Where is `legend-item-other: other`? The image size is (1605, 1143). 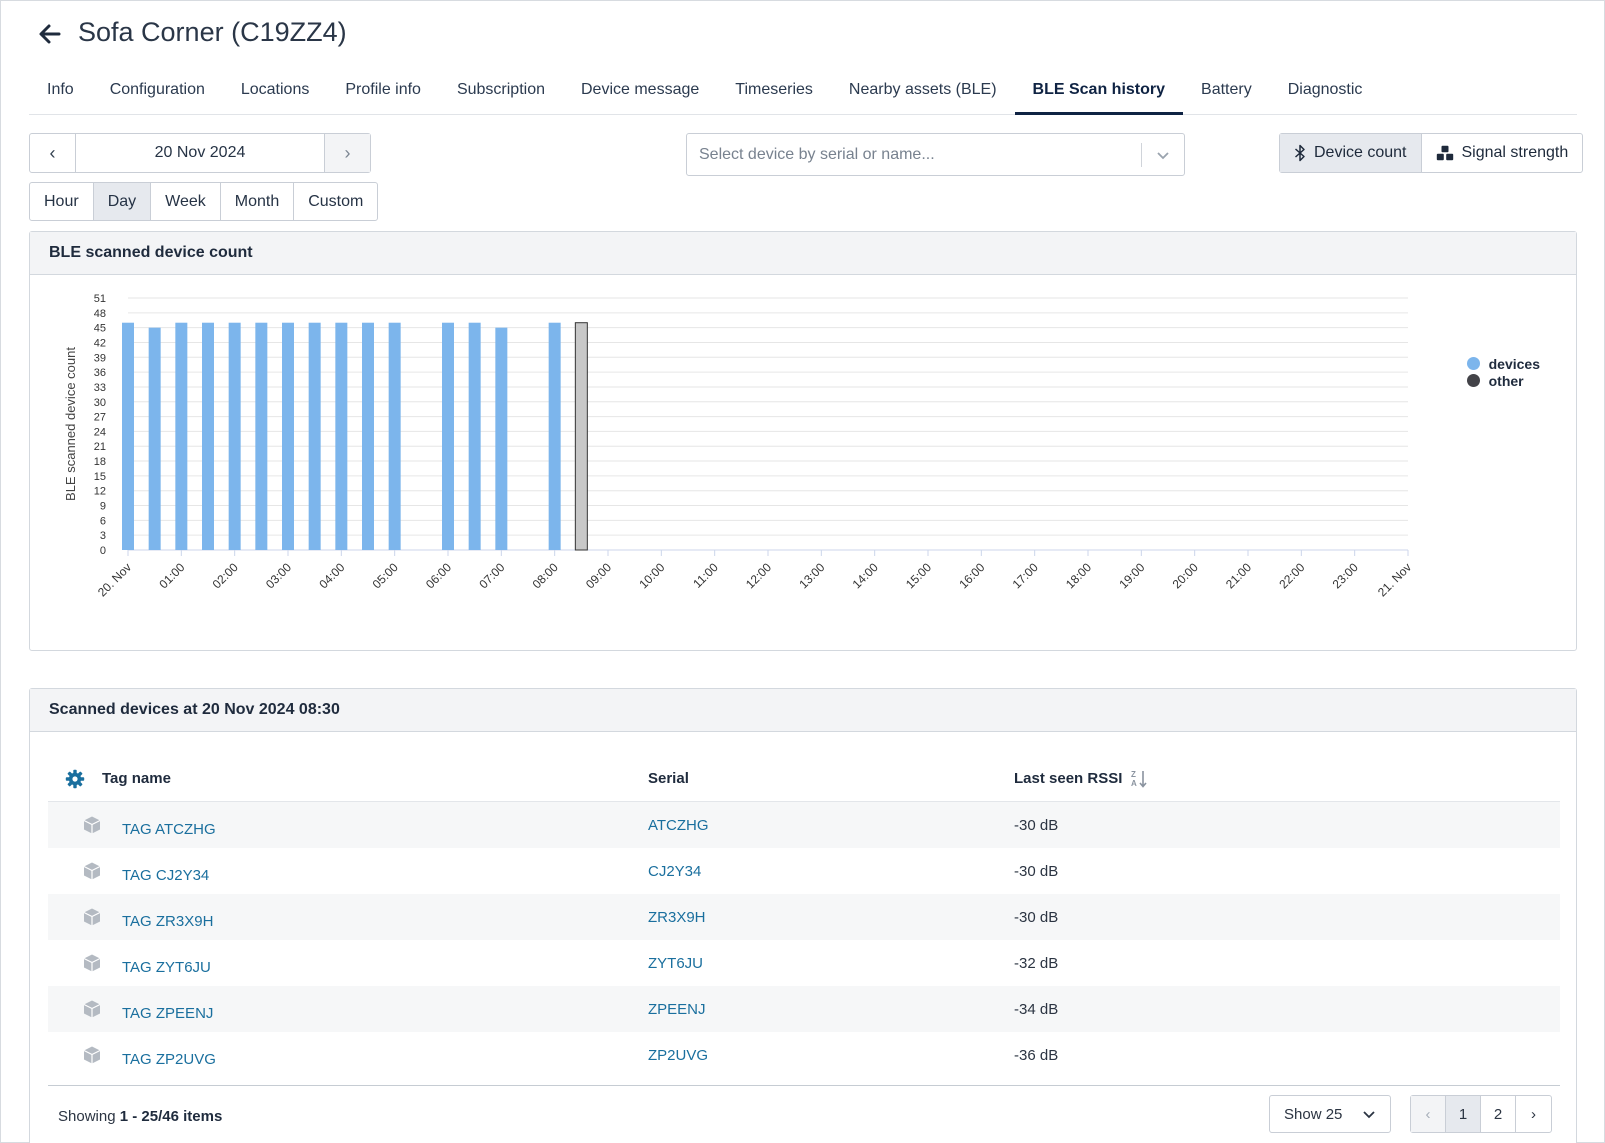
legend-item-other: other is located at coordinates (1503, 380).